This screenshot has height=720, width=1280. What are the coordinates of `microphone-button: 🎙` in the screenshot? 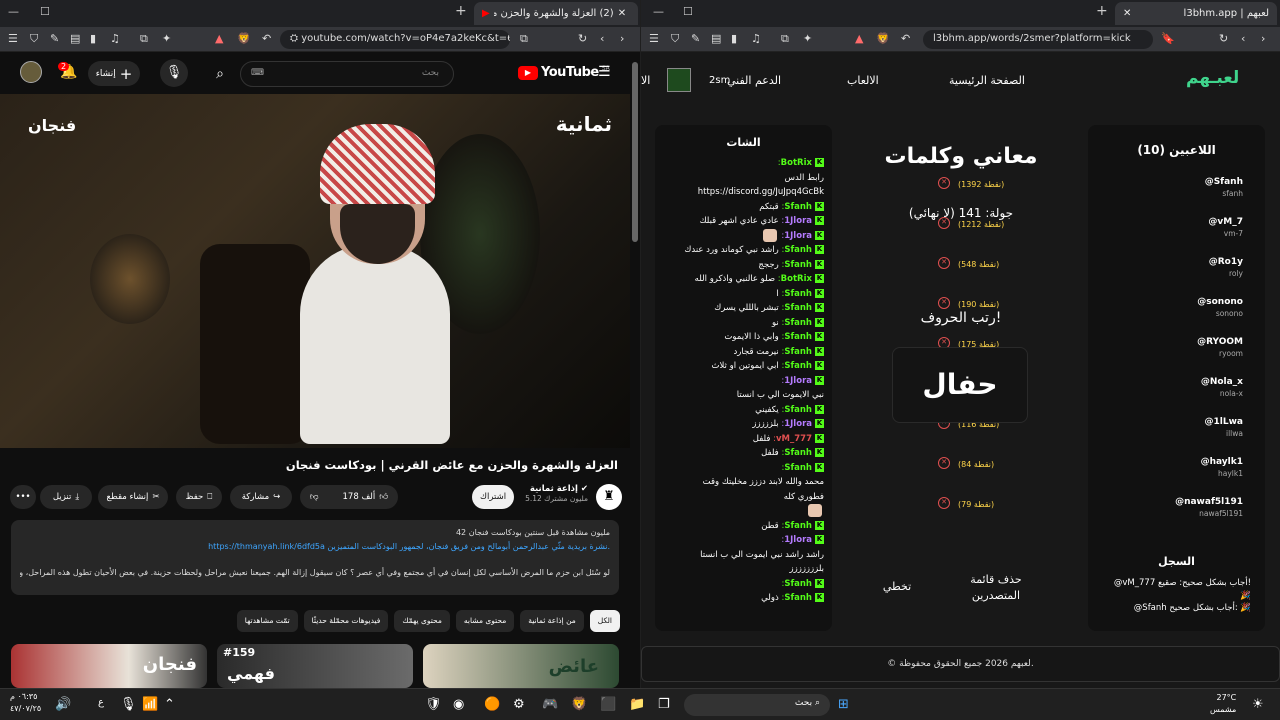 It's located at (174, 73).